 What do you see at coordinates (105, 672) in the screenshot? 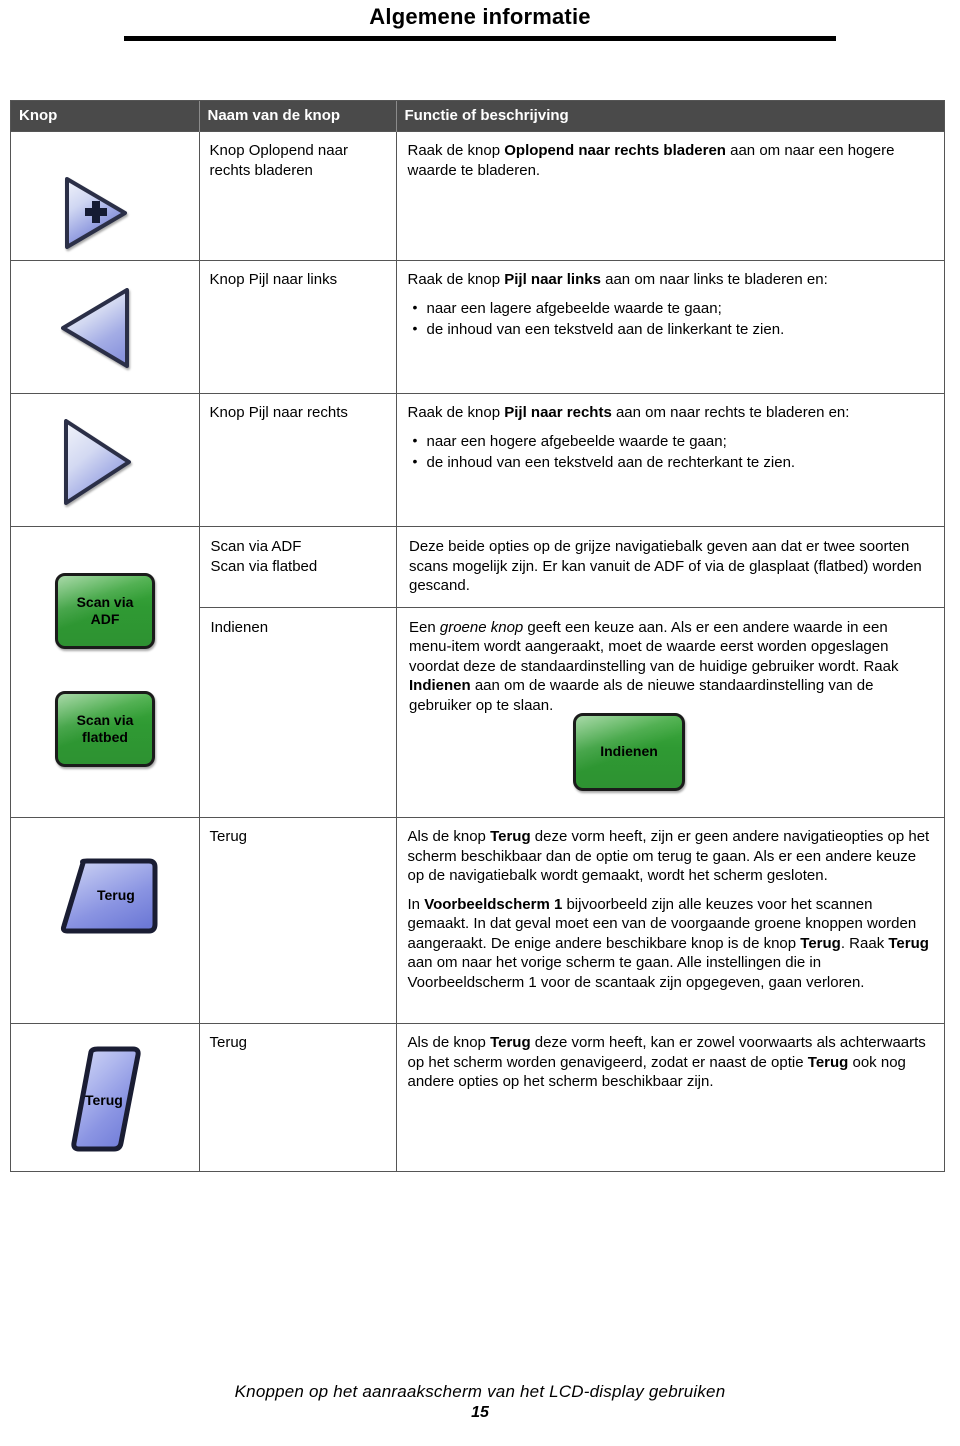
I see `button-cell: Scan via ADF Scan via flatbed` at bounding box center [105, 672].